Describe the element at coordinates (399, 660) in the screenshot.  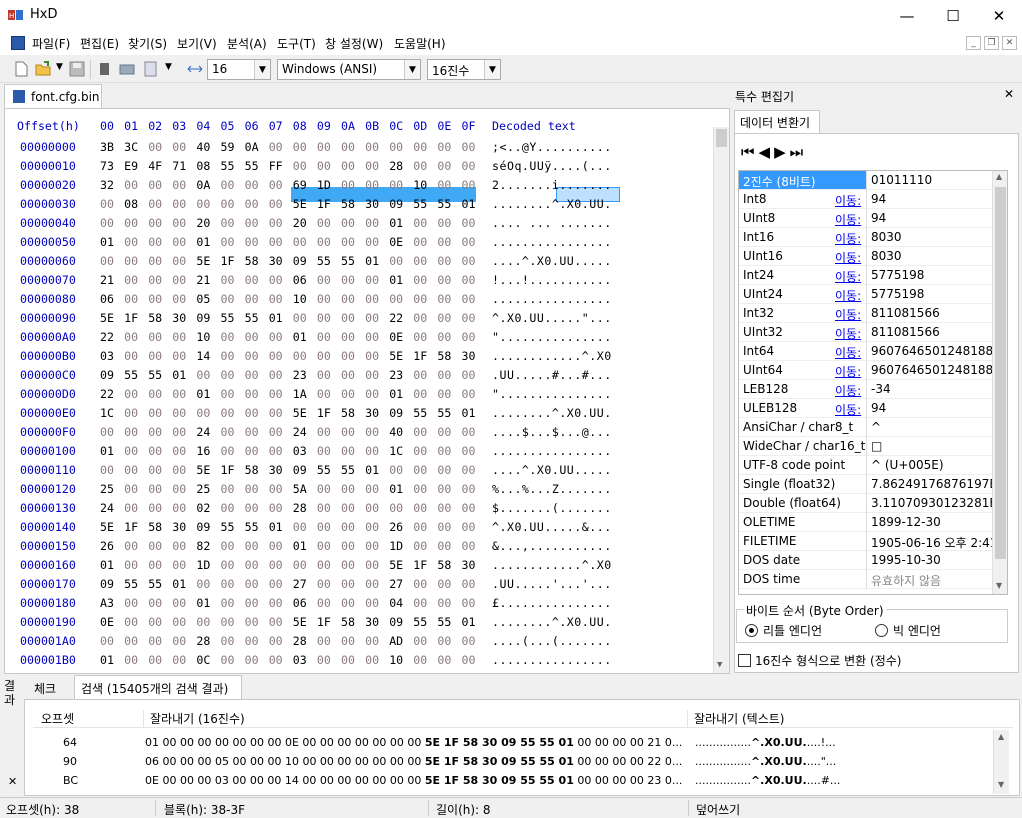
I see `hex-byte: 10` at that location.